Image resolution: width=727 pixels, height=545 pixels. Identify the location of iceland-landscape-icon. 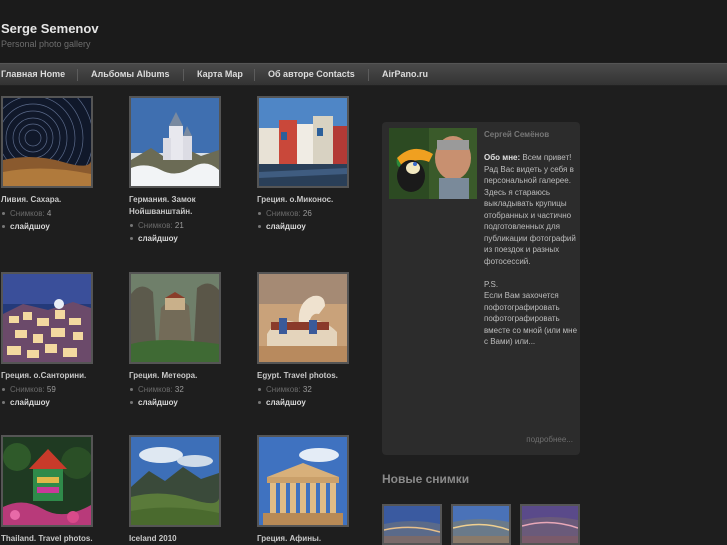
(175, 481).